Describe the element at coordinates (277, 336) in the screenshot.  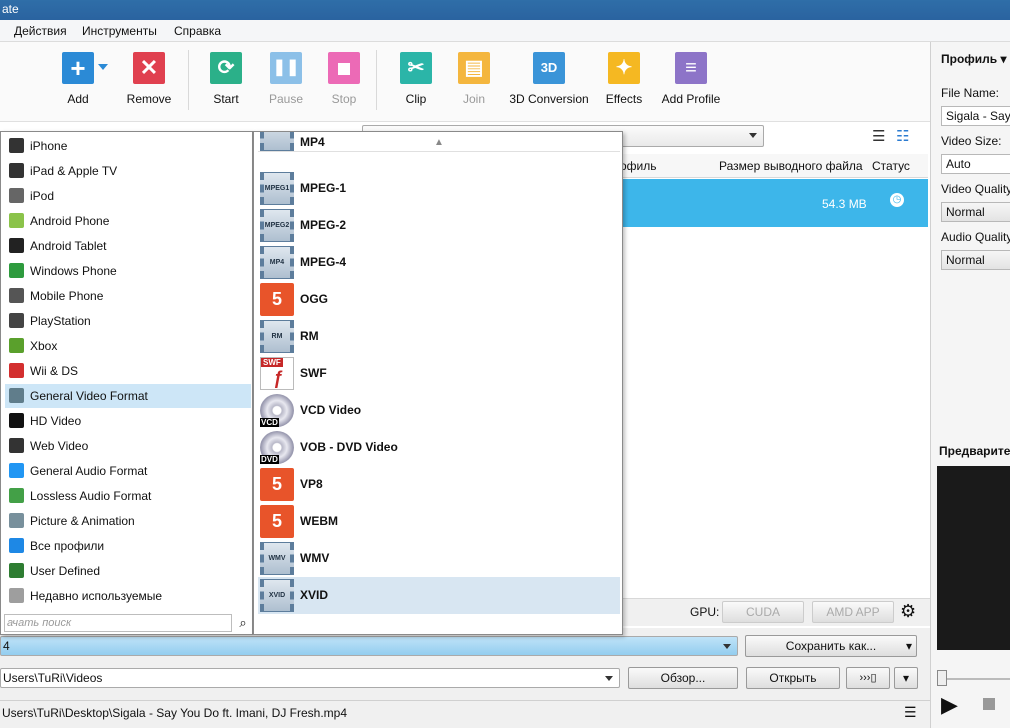
I see `film-icon: RM` at that location.